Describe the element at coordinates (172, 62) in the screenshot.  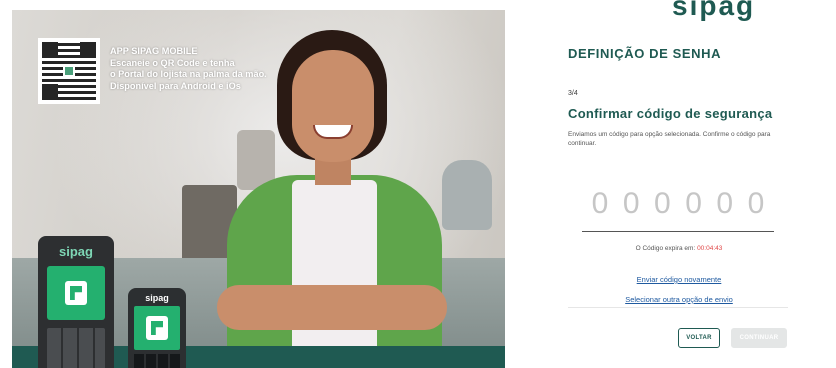
I see `promo-line: Escaneie o QR Code e tenha` at that location.